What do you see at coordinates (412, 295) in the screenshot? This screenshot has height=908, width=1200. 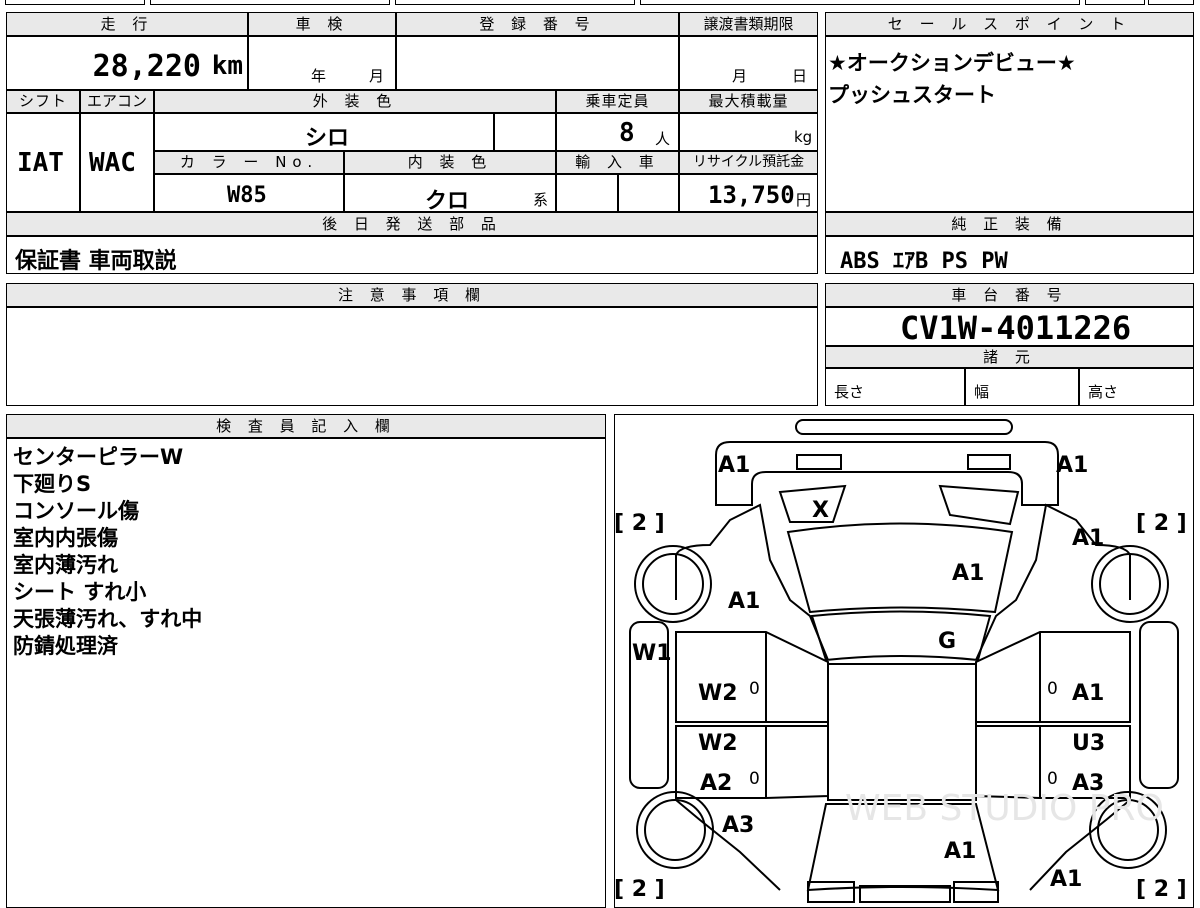 I see `notes-header: 注 意 事 項 欄` at bounding box center [412, 295].